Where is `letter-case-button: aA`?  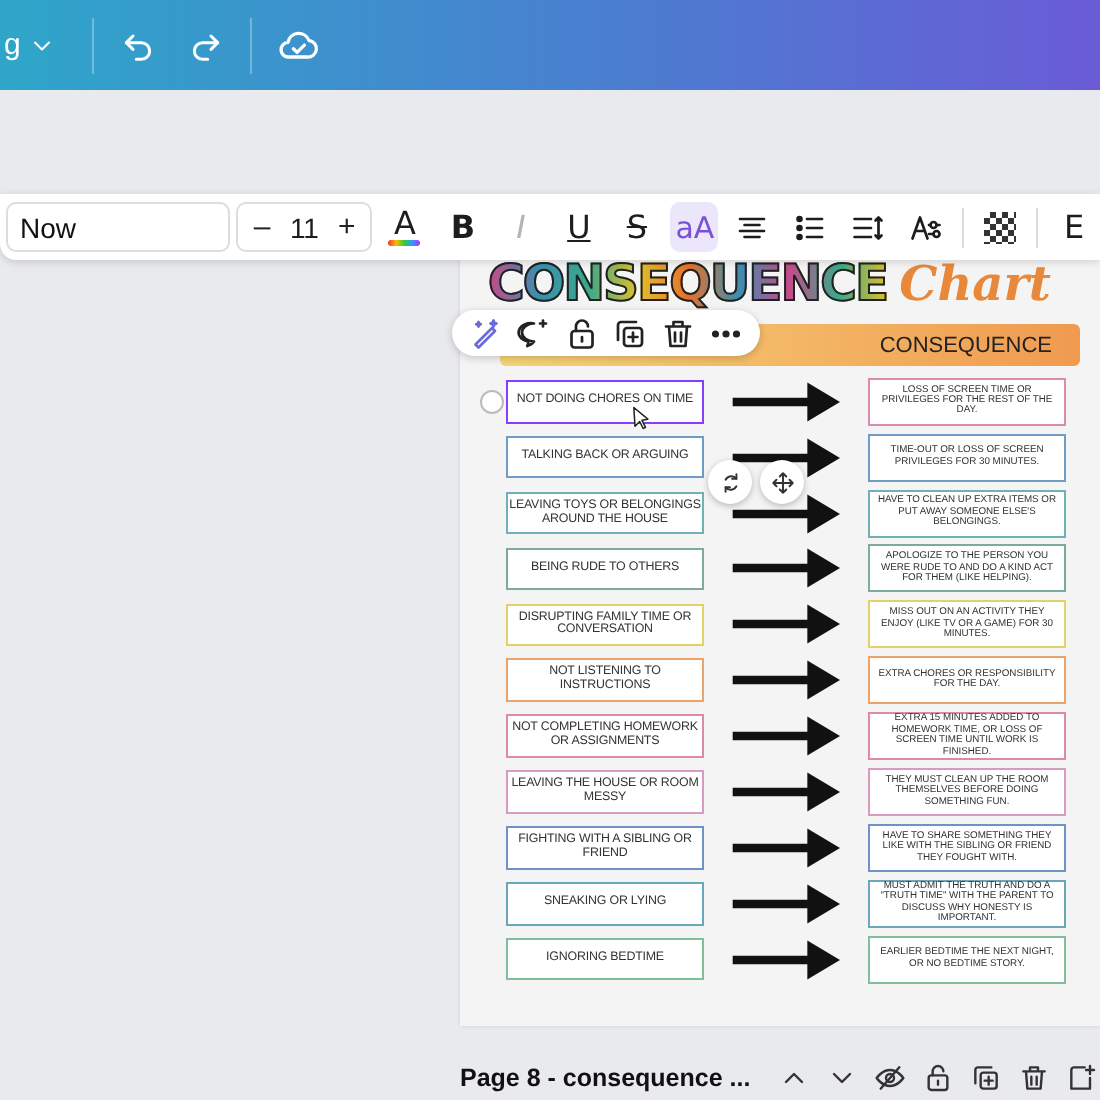
letter-case-button: aA is located at coordinates (694, 227).